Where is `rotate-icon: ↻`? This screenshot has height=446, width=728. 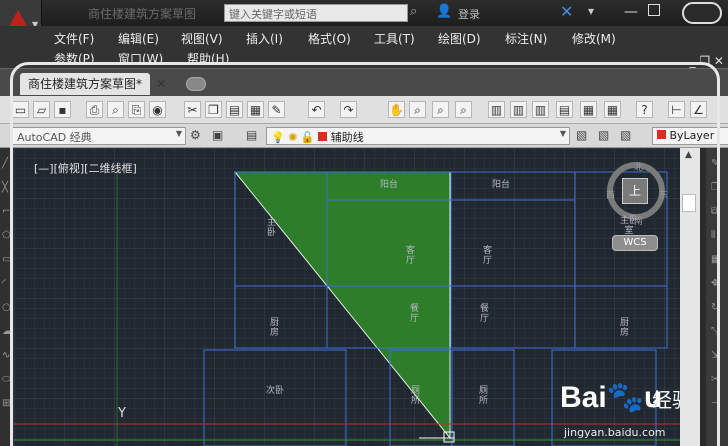
rotate-icon: ↻ is located at coordinates (715, 307).